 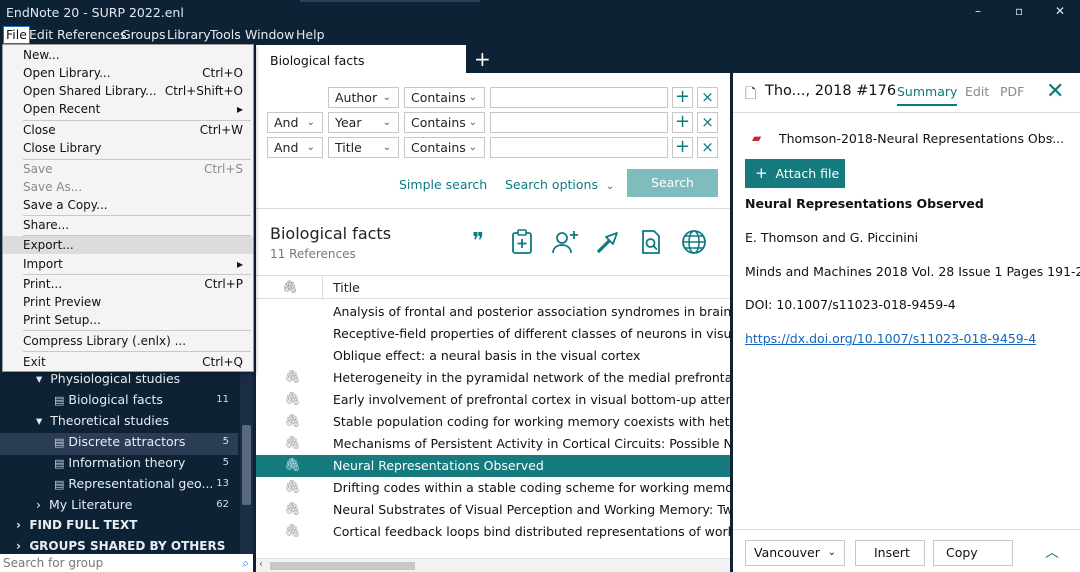 I want to click on tab-summary: Summary, so click(x=927, y=95).